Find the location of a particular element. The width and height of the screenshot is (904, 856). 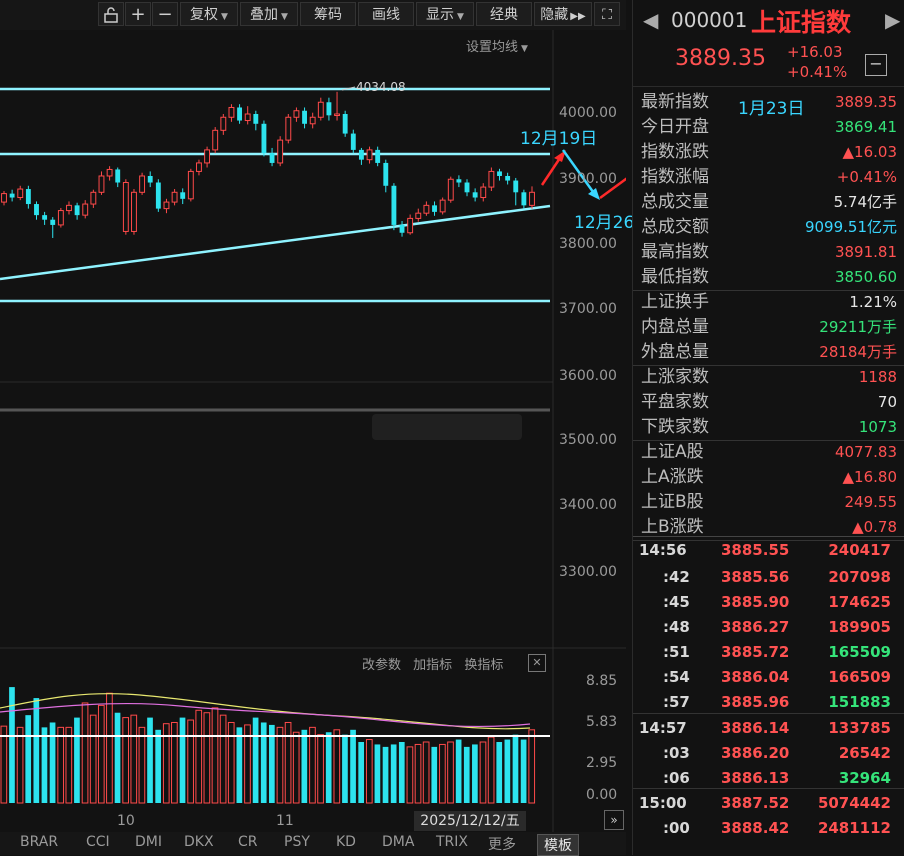

add-indicator-link: 加指标 is located at coordinates (432, 665).